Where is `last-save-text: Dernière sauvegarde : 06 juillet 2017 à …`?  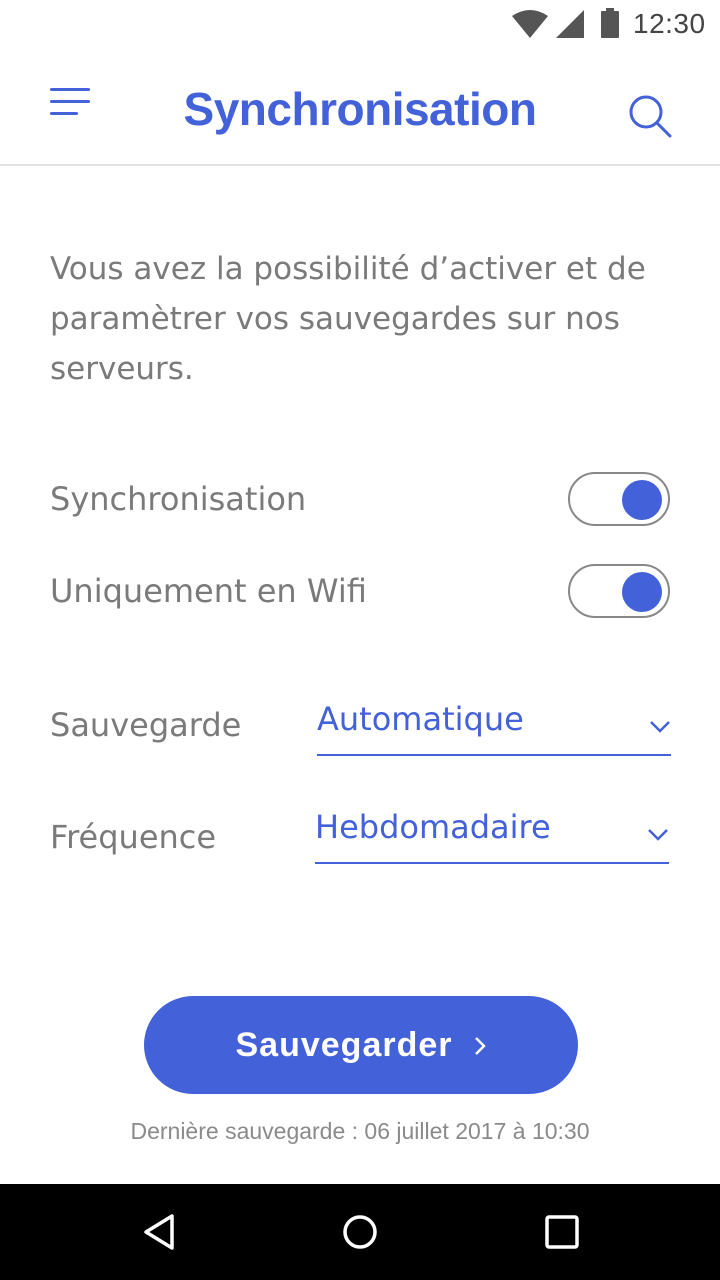 last-save-text: Dernière sauvegarde : 06 juillet 2017 à … is located at coordinates (360, 1131).